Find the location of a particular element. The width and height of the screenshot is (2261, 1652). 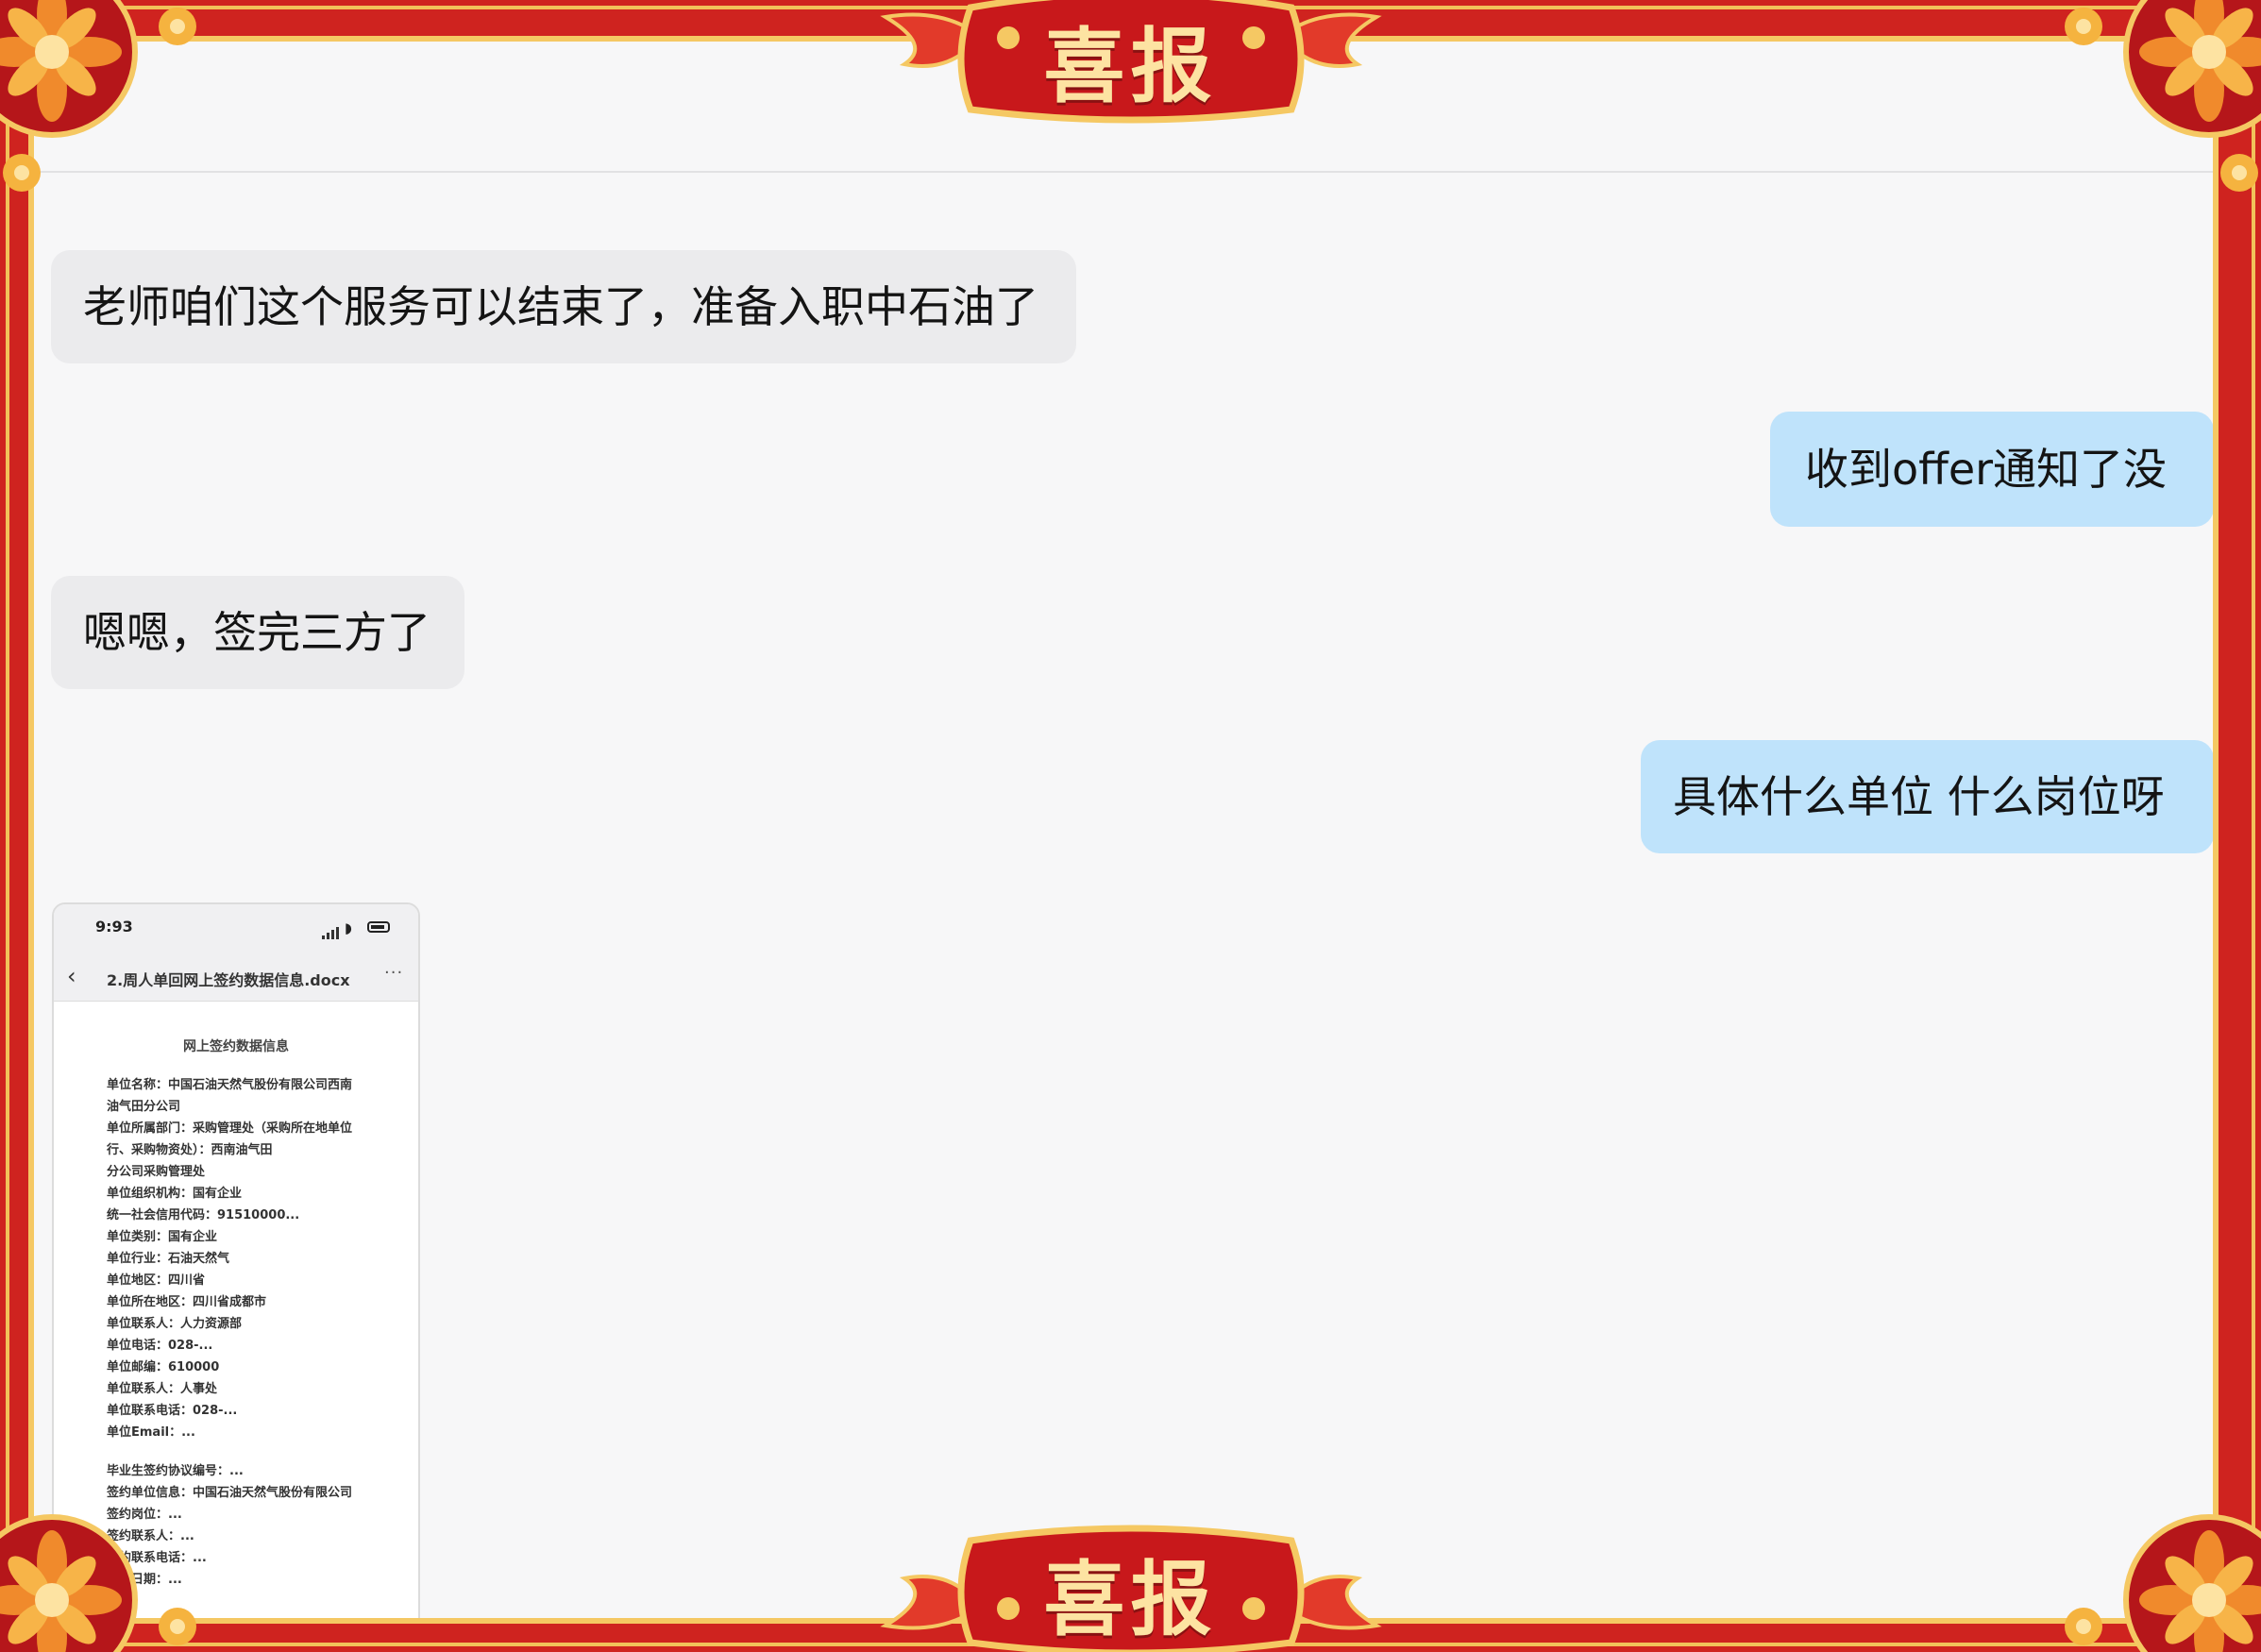

header-divider is located at coordinates (1123, 172).